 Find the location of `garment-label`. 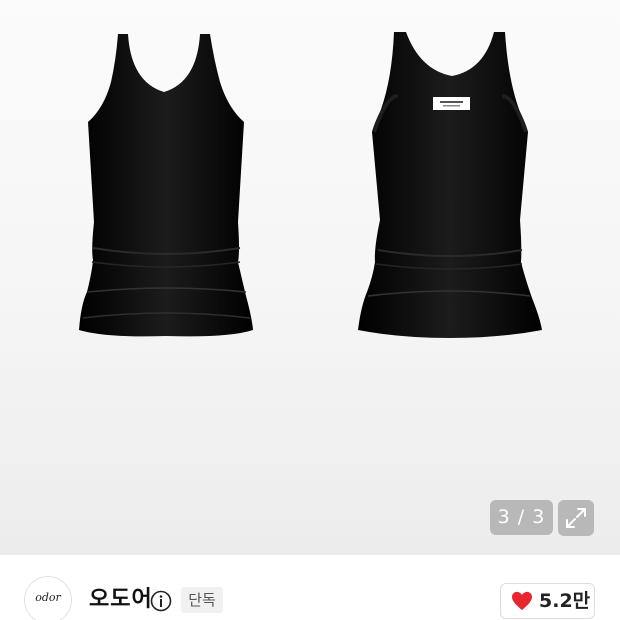

garment-label is located at coordinates (451, 103).